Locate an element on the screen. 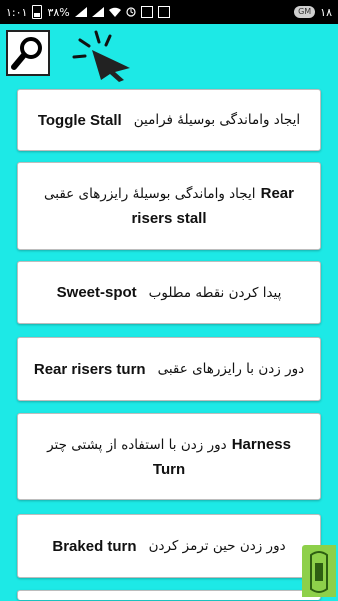 The width and height of the screenshot is (338, 601). cursor-click-icon is located at coordinates (104, 55).